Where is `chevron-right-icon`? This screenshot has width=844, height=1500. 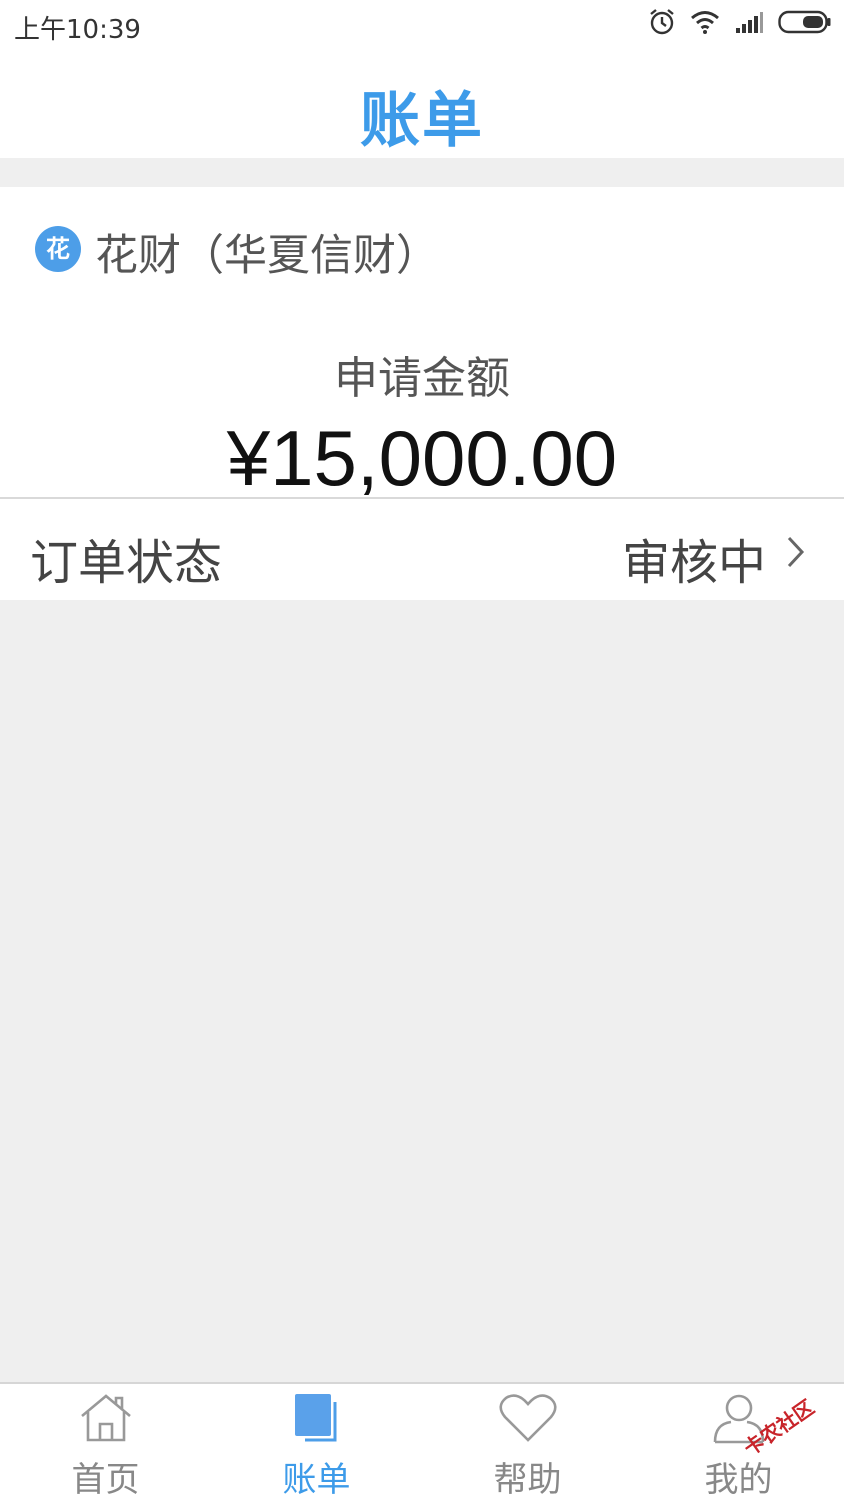
chevron-right-icon is located at coordinates (796, 554).